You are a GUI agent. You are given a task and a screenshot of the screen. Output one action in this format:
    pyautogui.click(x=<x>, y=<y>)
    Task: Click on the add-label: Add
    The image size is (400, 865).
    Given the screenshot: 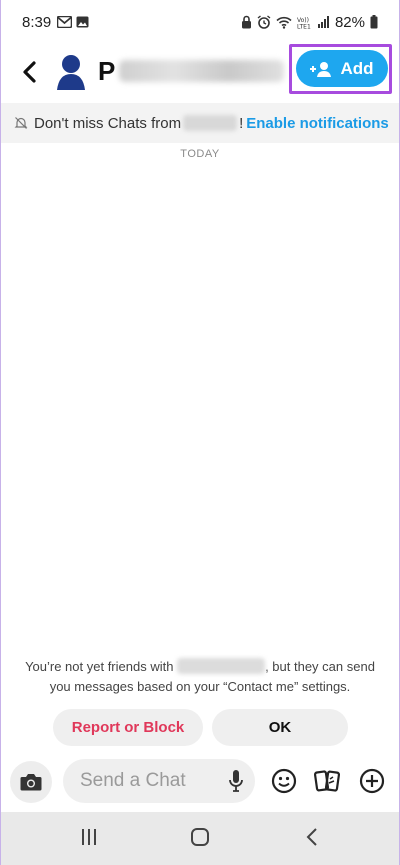 What is the action you would take?
    pyautogui.click(x=357, y=68)
    